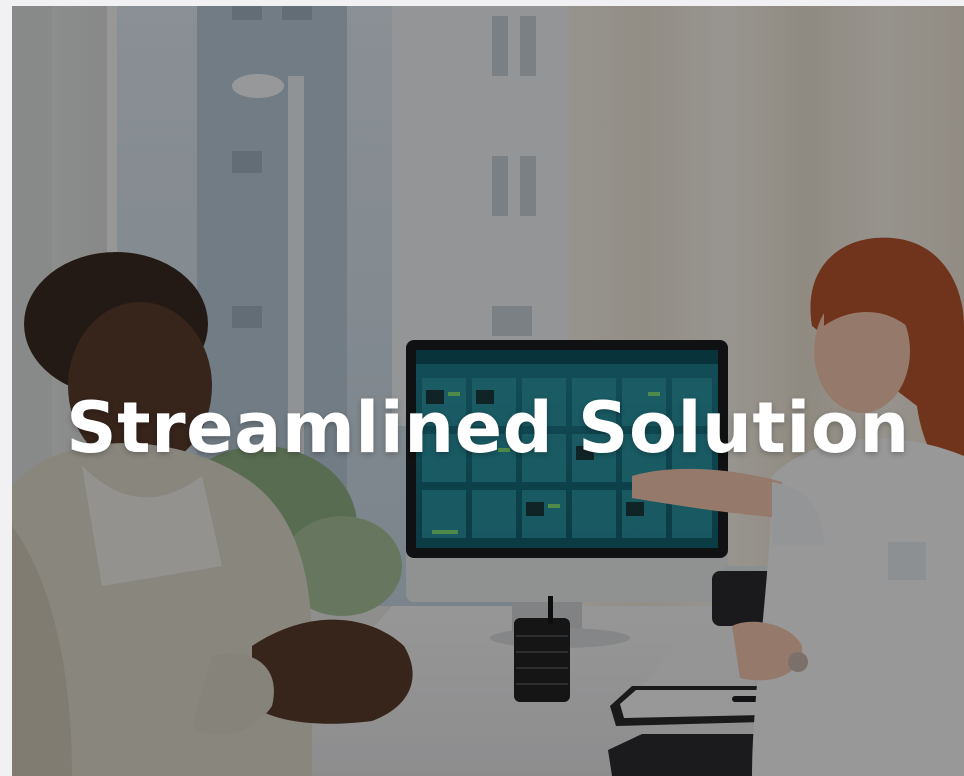  Describe the element at coordinates (488, 427) in the screenshot. I see `hero-title: Streamlined Solution` at that location.